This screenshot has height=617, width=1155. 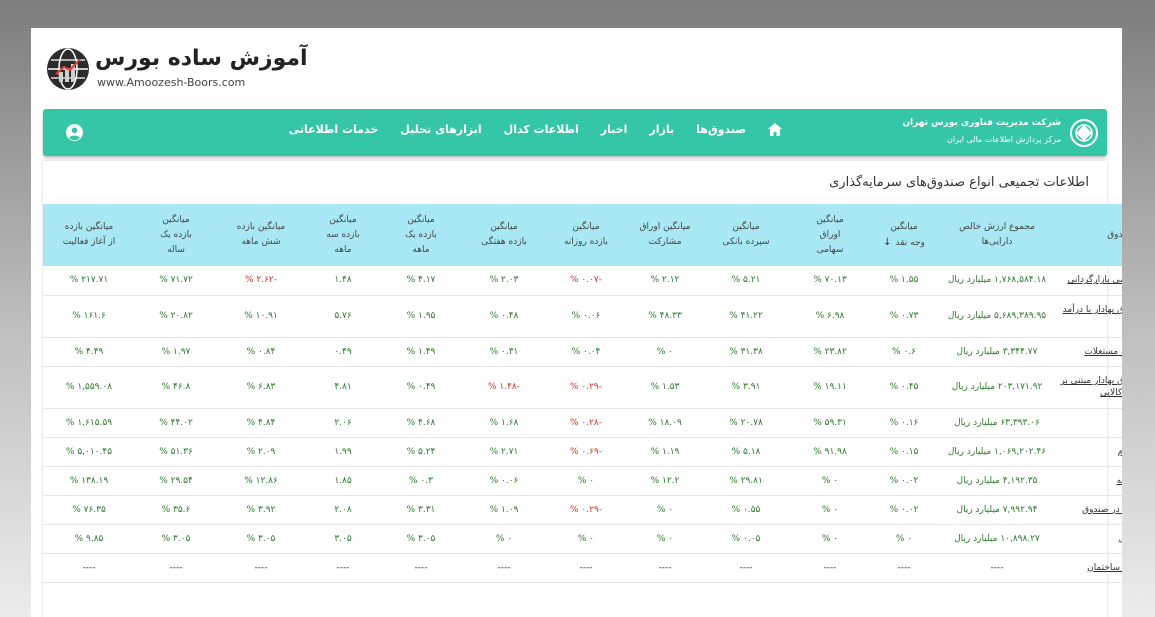 I want to click on table-cell: ۰.۳۱ %, so click(x=504, y=352).